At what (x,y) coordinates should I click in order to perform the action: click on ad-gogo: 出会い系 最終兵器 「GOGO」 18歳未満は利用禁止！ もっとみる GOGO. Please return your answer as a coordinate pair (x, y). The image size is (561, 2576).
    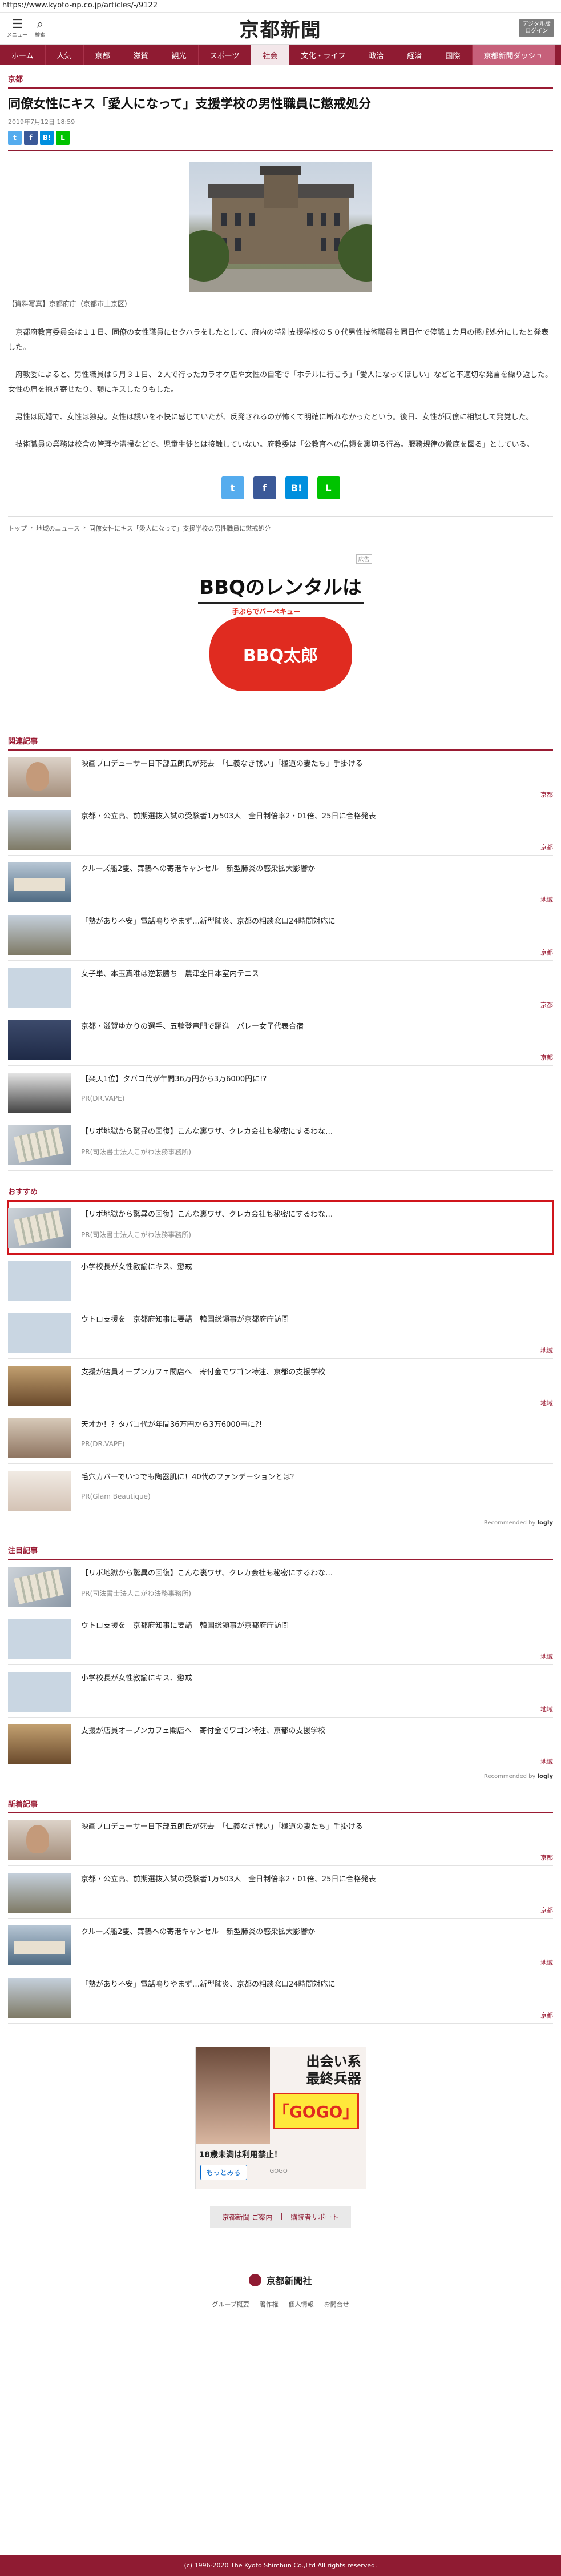
    Looking at the image, I should click on (280, 2112).